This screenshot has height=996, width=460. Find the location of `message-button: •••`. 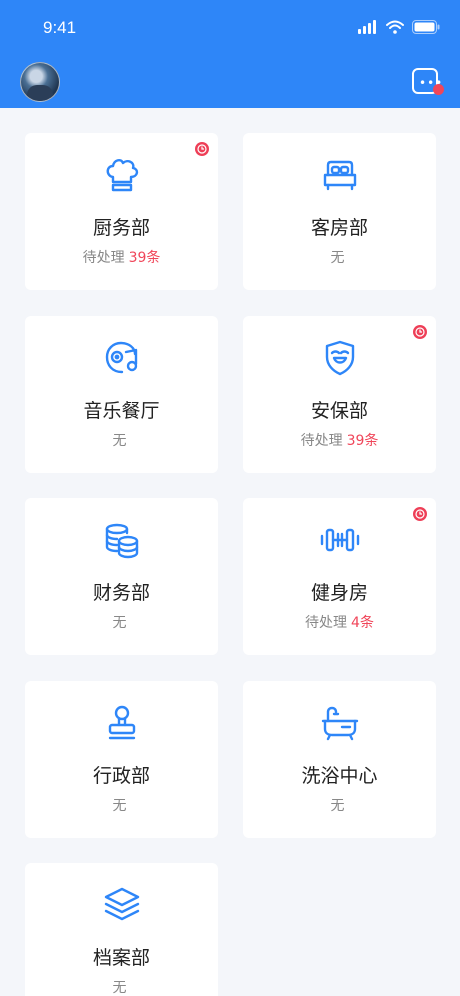

message-button: ••• is located at coordinates (428, 81).